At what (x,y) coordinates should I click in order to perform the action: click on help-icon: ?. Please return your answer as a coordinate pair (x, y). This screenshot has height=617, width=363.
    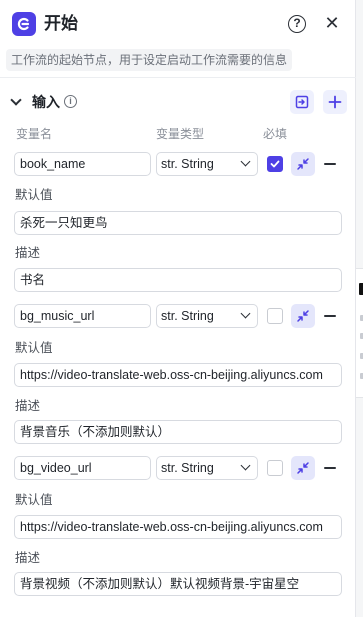
    Looking at the image, I should click on (297, 24).